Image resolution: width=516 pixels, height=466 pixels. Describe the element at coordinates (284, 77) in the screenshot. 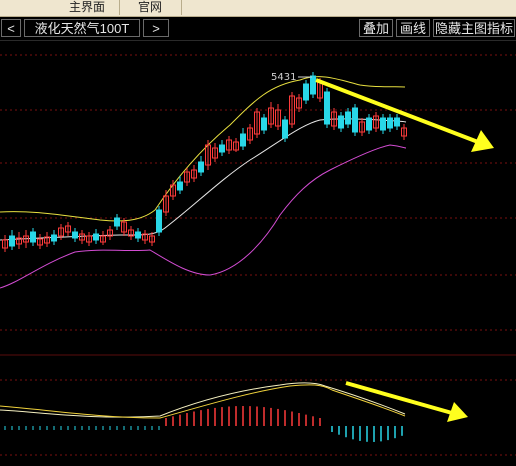

I see `peak-price-label: 5431` at that location.